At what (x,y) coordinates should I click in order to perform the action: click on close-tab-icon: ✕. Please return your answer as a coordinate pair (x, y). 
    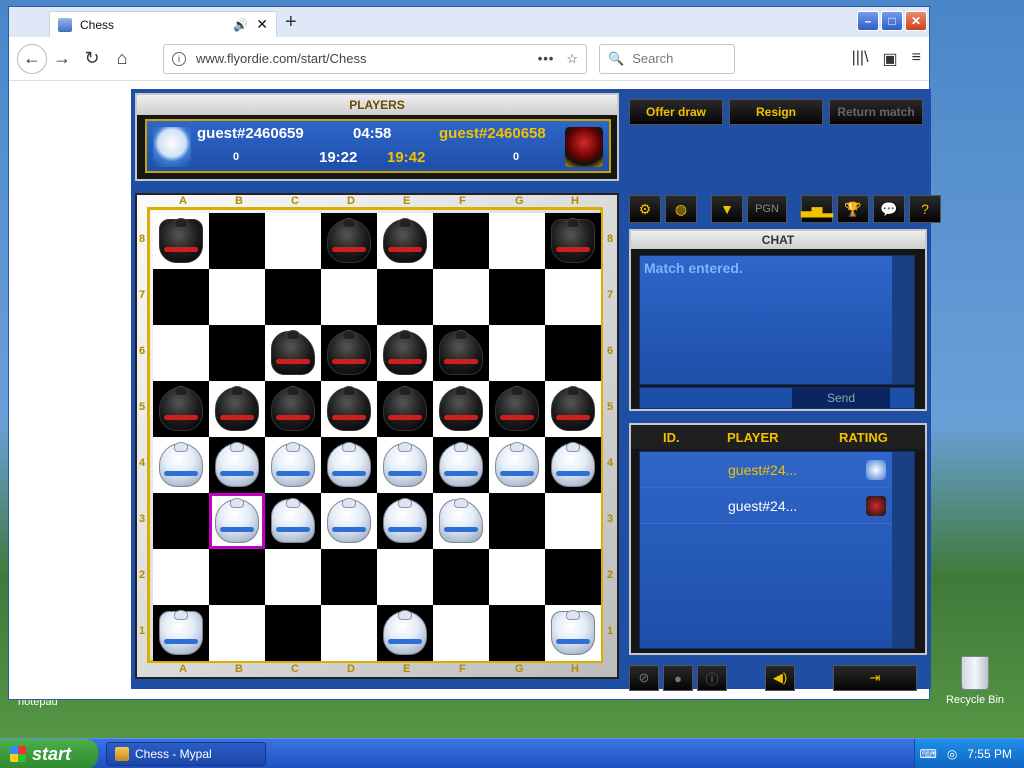
    Looking at the image, I should click on (262, 24).